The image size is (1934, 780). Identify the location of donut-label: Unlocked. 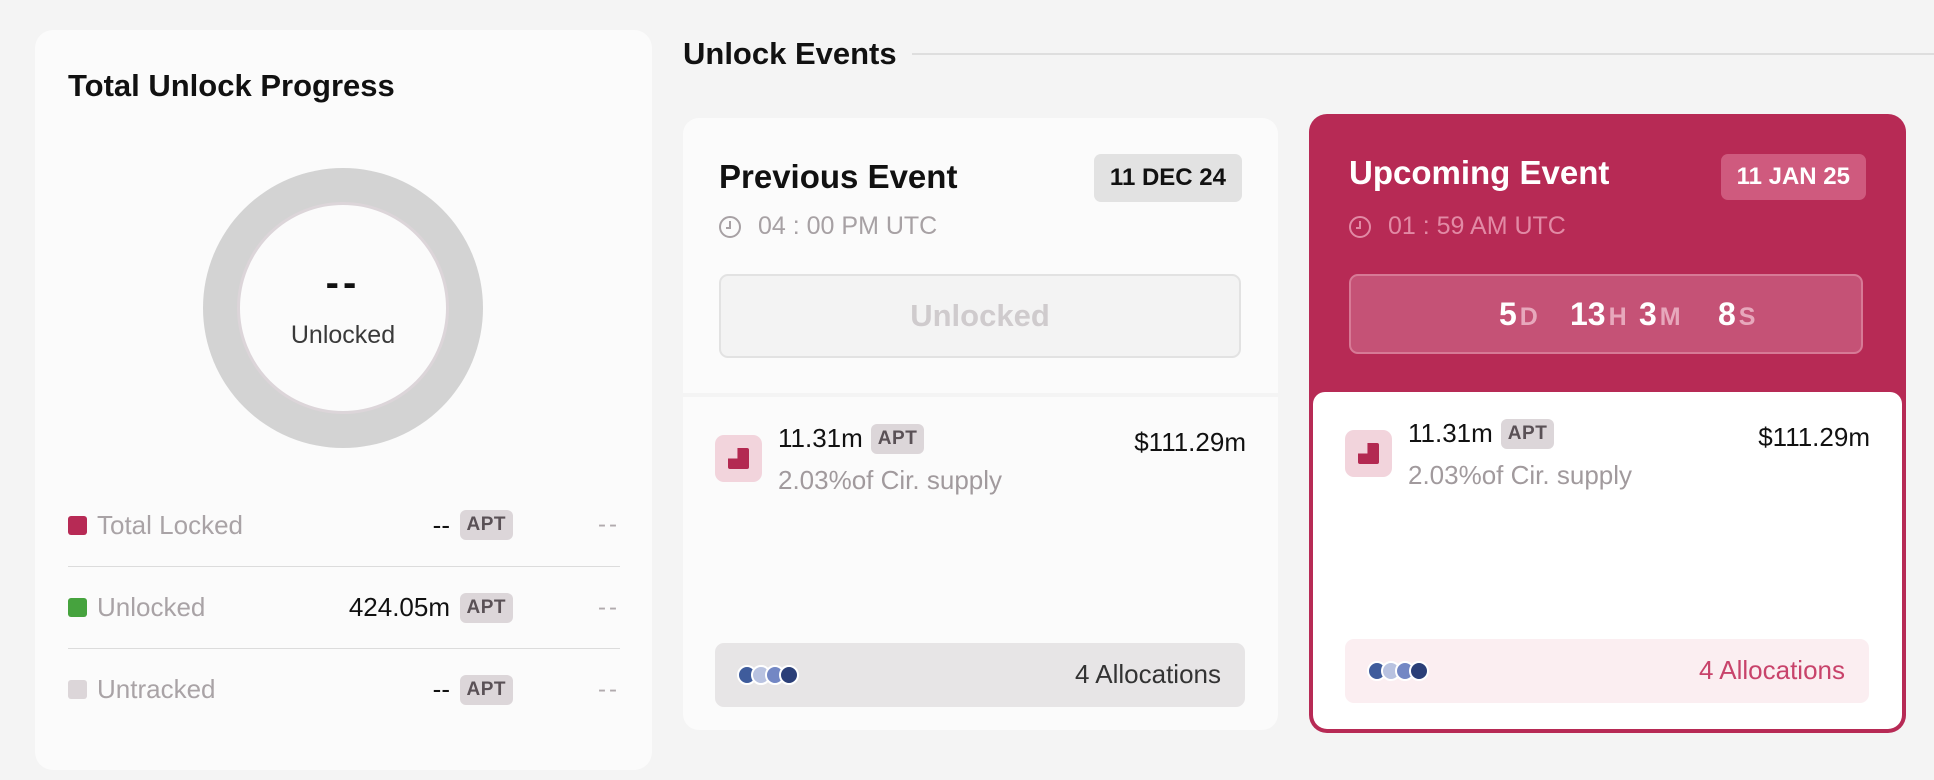
(343, 335).